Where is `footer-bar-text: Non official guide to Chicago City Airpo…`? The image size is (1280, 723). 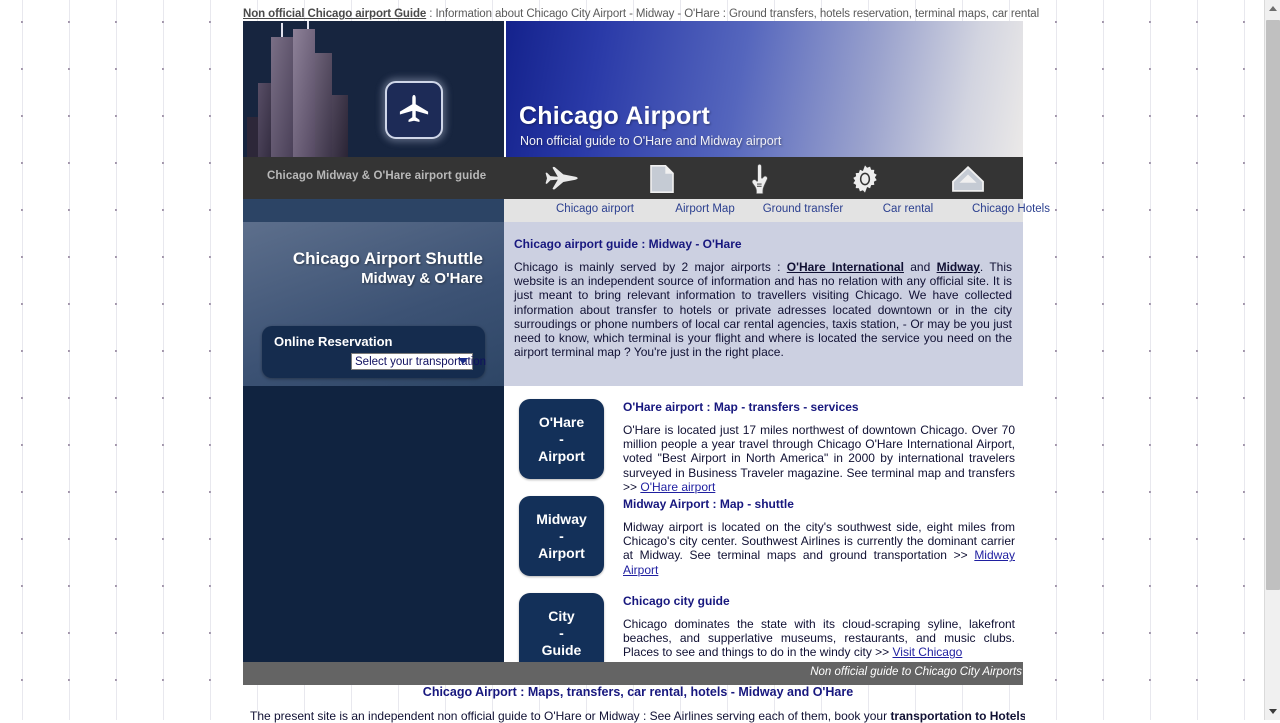 footer-bar-text: Non official guide to Chicago City Airpo… is located at coordinates (916, 672).